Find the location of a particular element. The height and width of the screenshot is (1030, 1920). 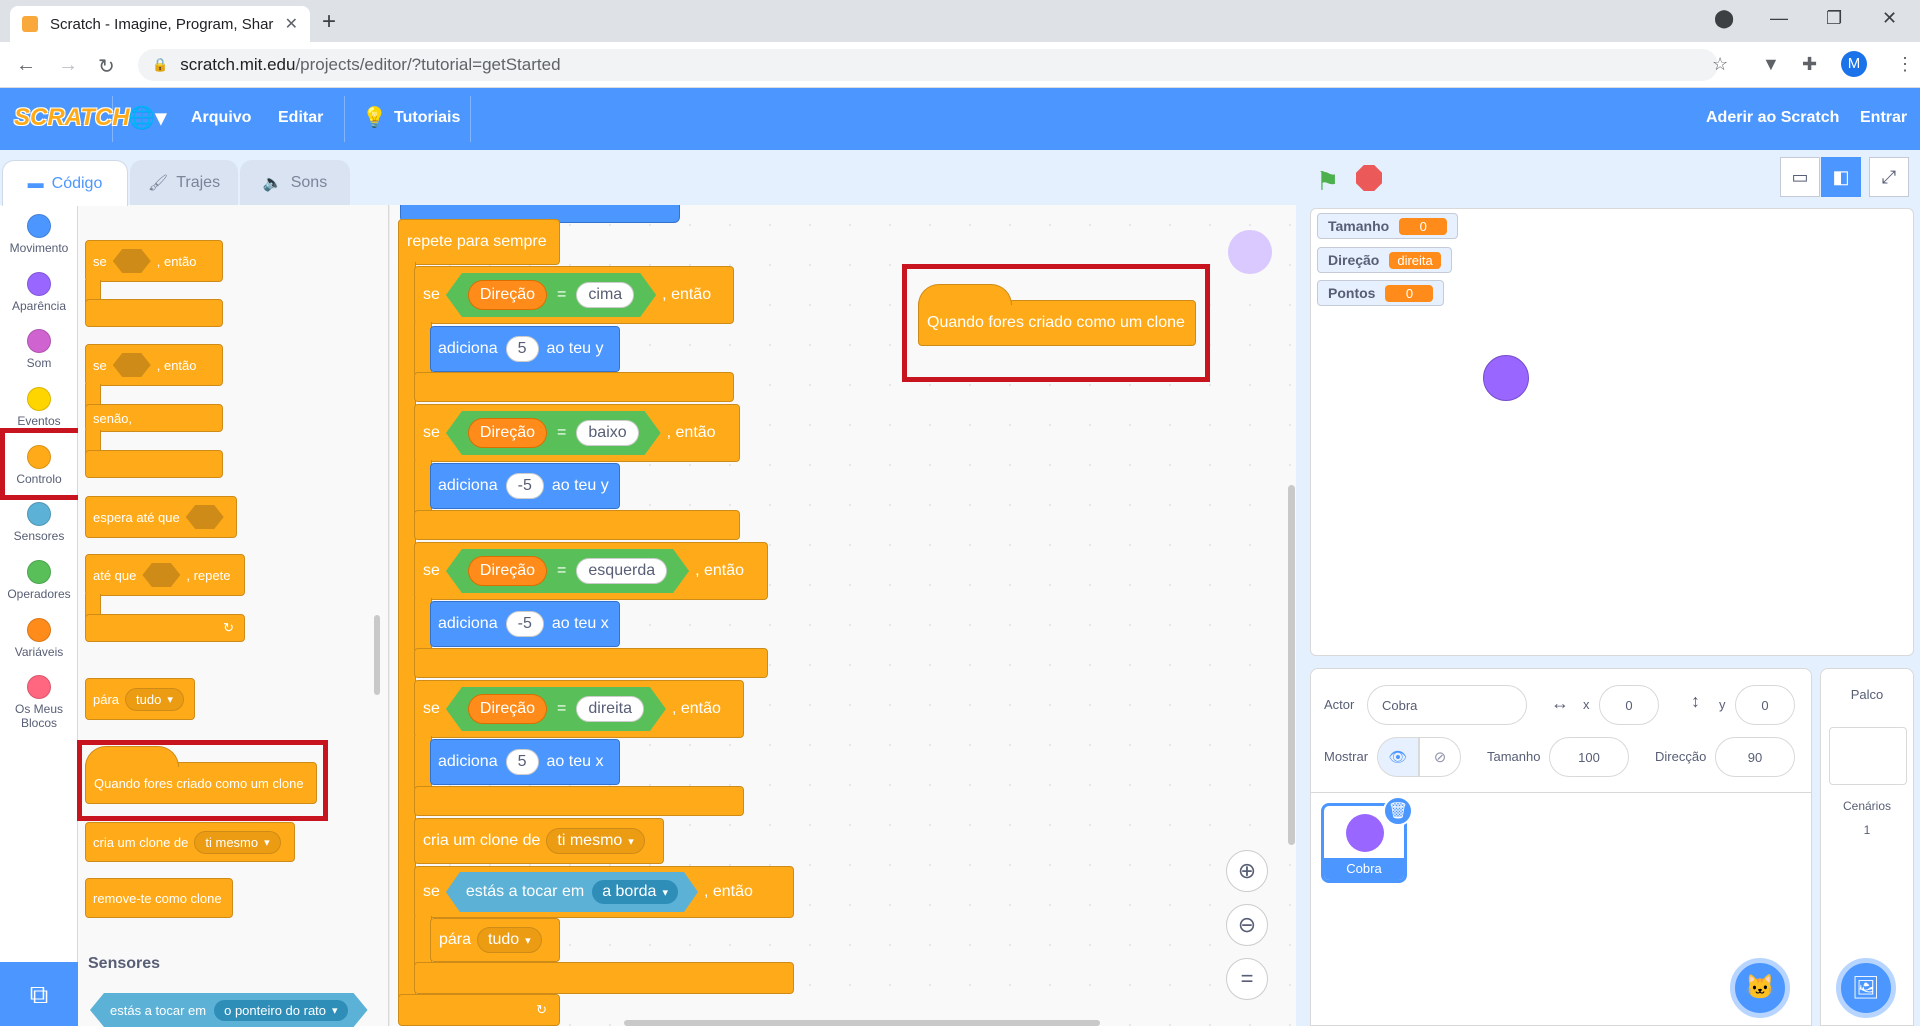

join-scratch-link: Aderir ao Scratch is located at coordinates (1772, 118).